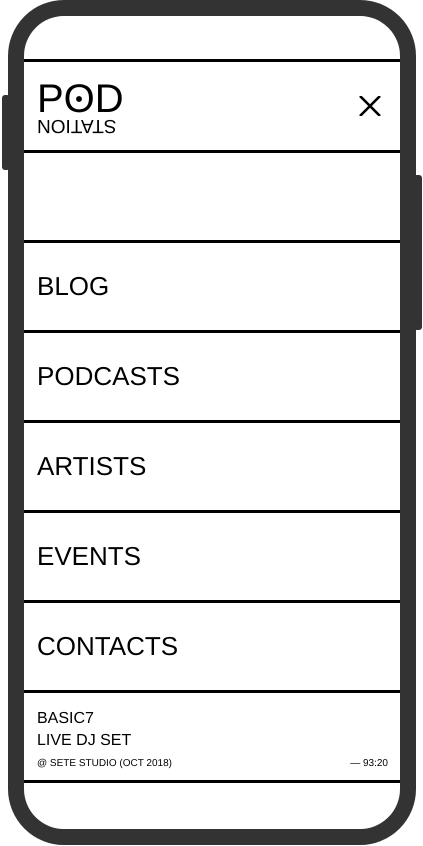 This screenshot has height=846, width=423. Describe the element at coordinates (89, 556) in the screenshot. I see `menu-item: EVENTS` at that location.